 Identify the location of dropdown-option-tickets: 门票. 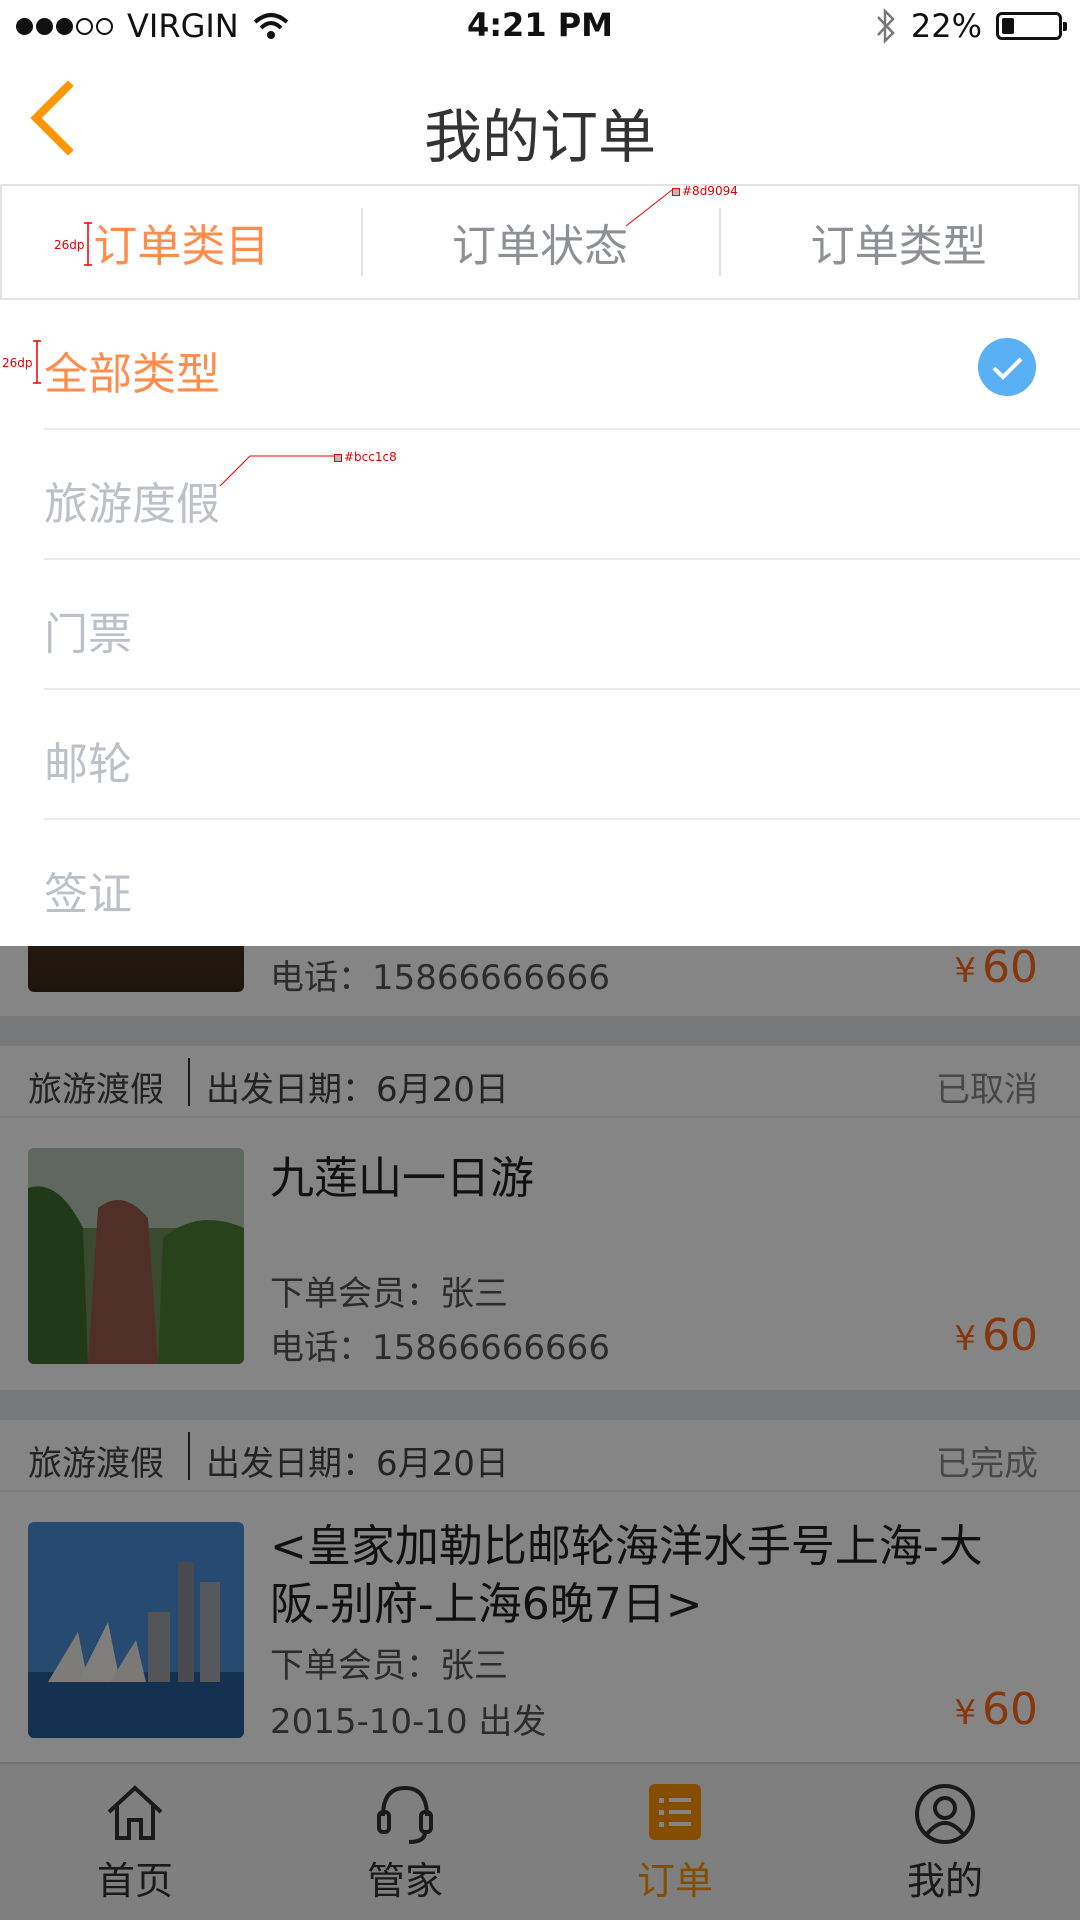
(540, 625).